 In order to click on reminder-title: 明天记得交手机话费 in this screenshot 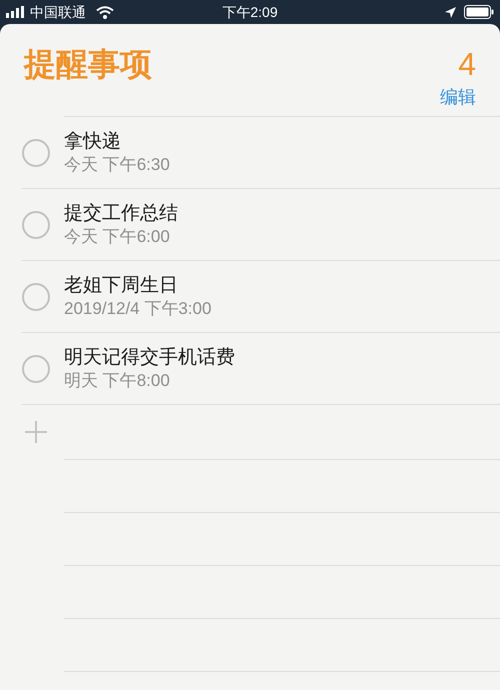, I will do `click(149, 358)`.